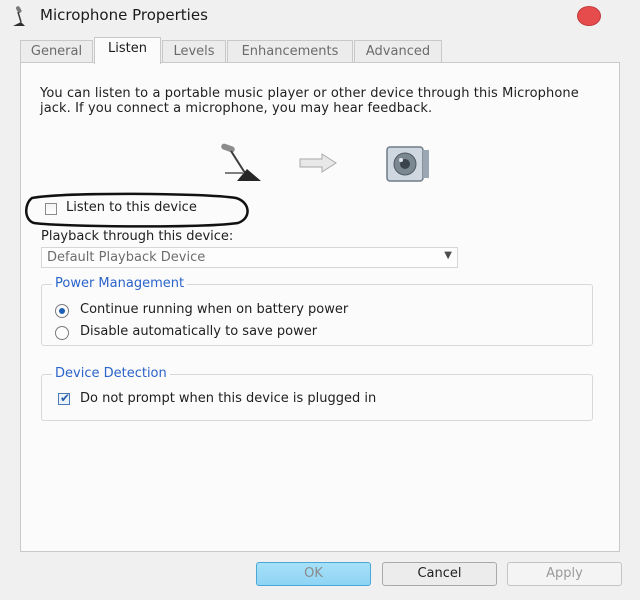 The height and width of the screenshot is (600, 640). What do you see at coordinates (320, 16) in the screenshot?
I see `title-bar: Microphone Properties` at bounding box center [320, 16].